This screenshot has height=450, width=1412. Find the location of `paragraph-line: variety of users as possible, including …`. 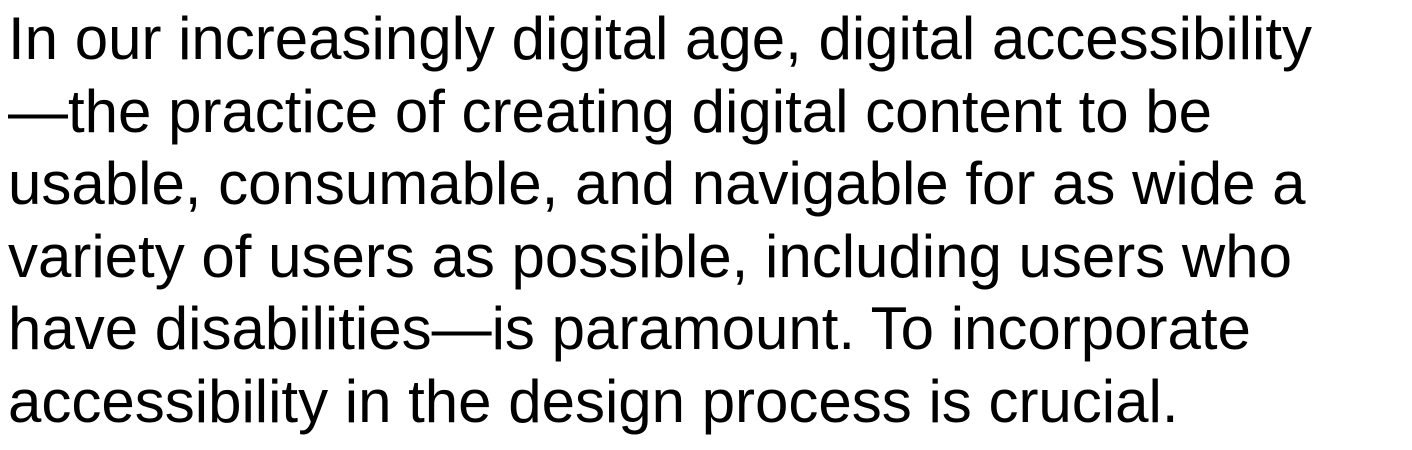

paragraph-line: variety of users as possible, including … is located at coordinates (650, 256).